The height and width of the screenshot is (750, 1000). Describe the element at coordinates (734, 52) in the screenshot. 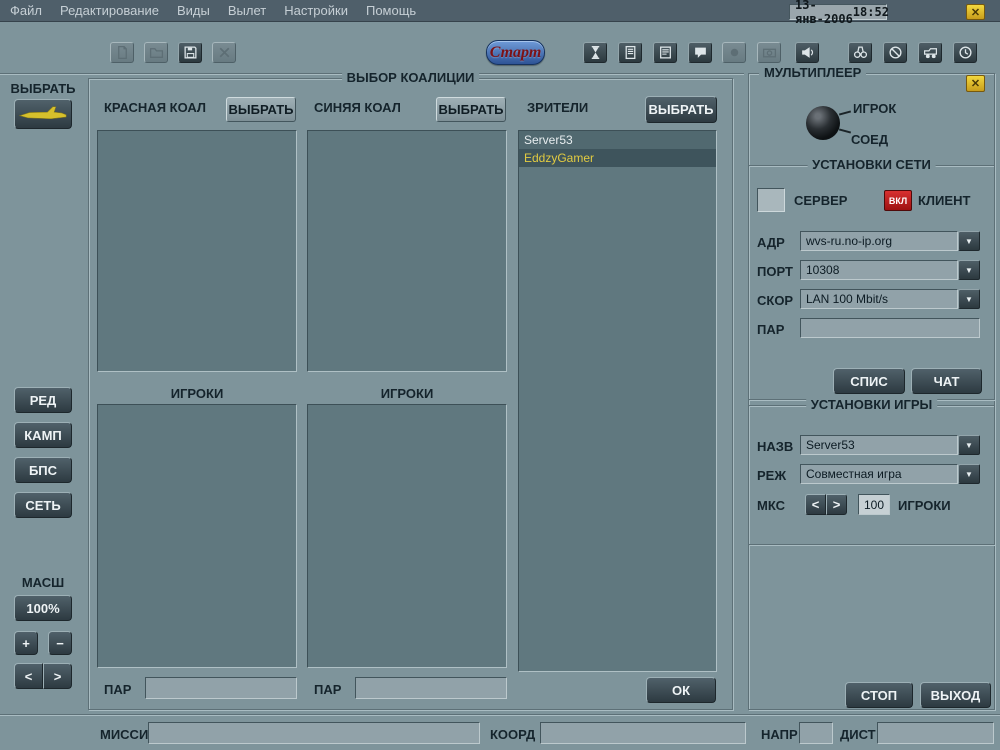

I see `record-icon` at that location.